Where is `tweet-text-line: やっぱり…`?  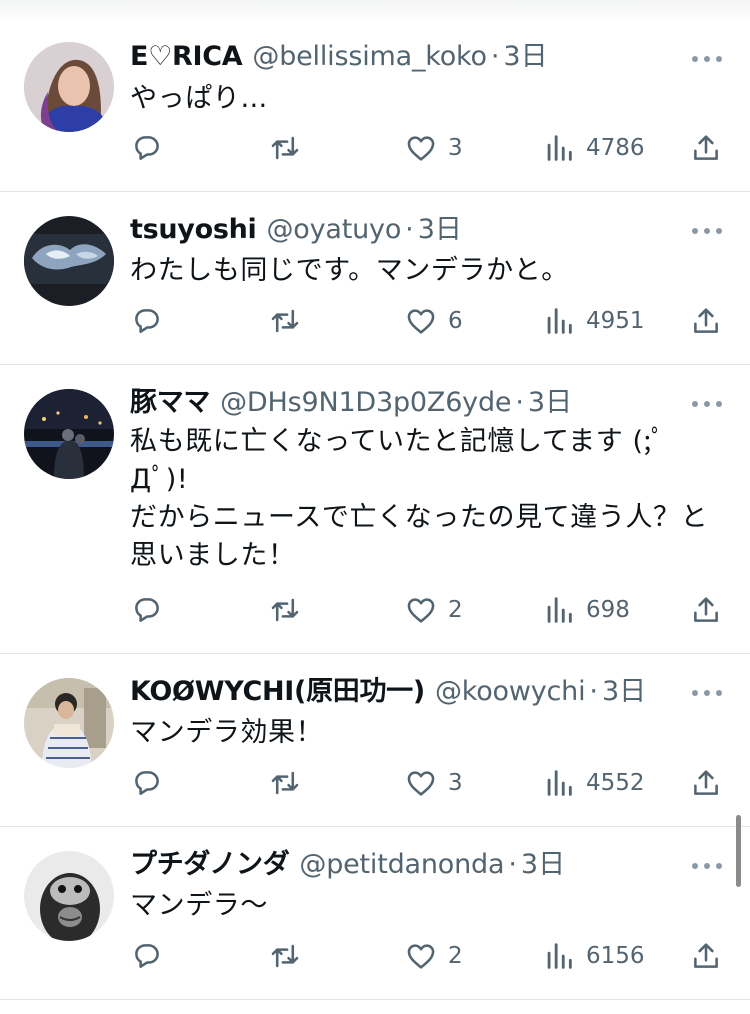 tweet-text-line: やっぱり… is located at coordinates (199, 98).